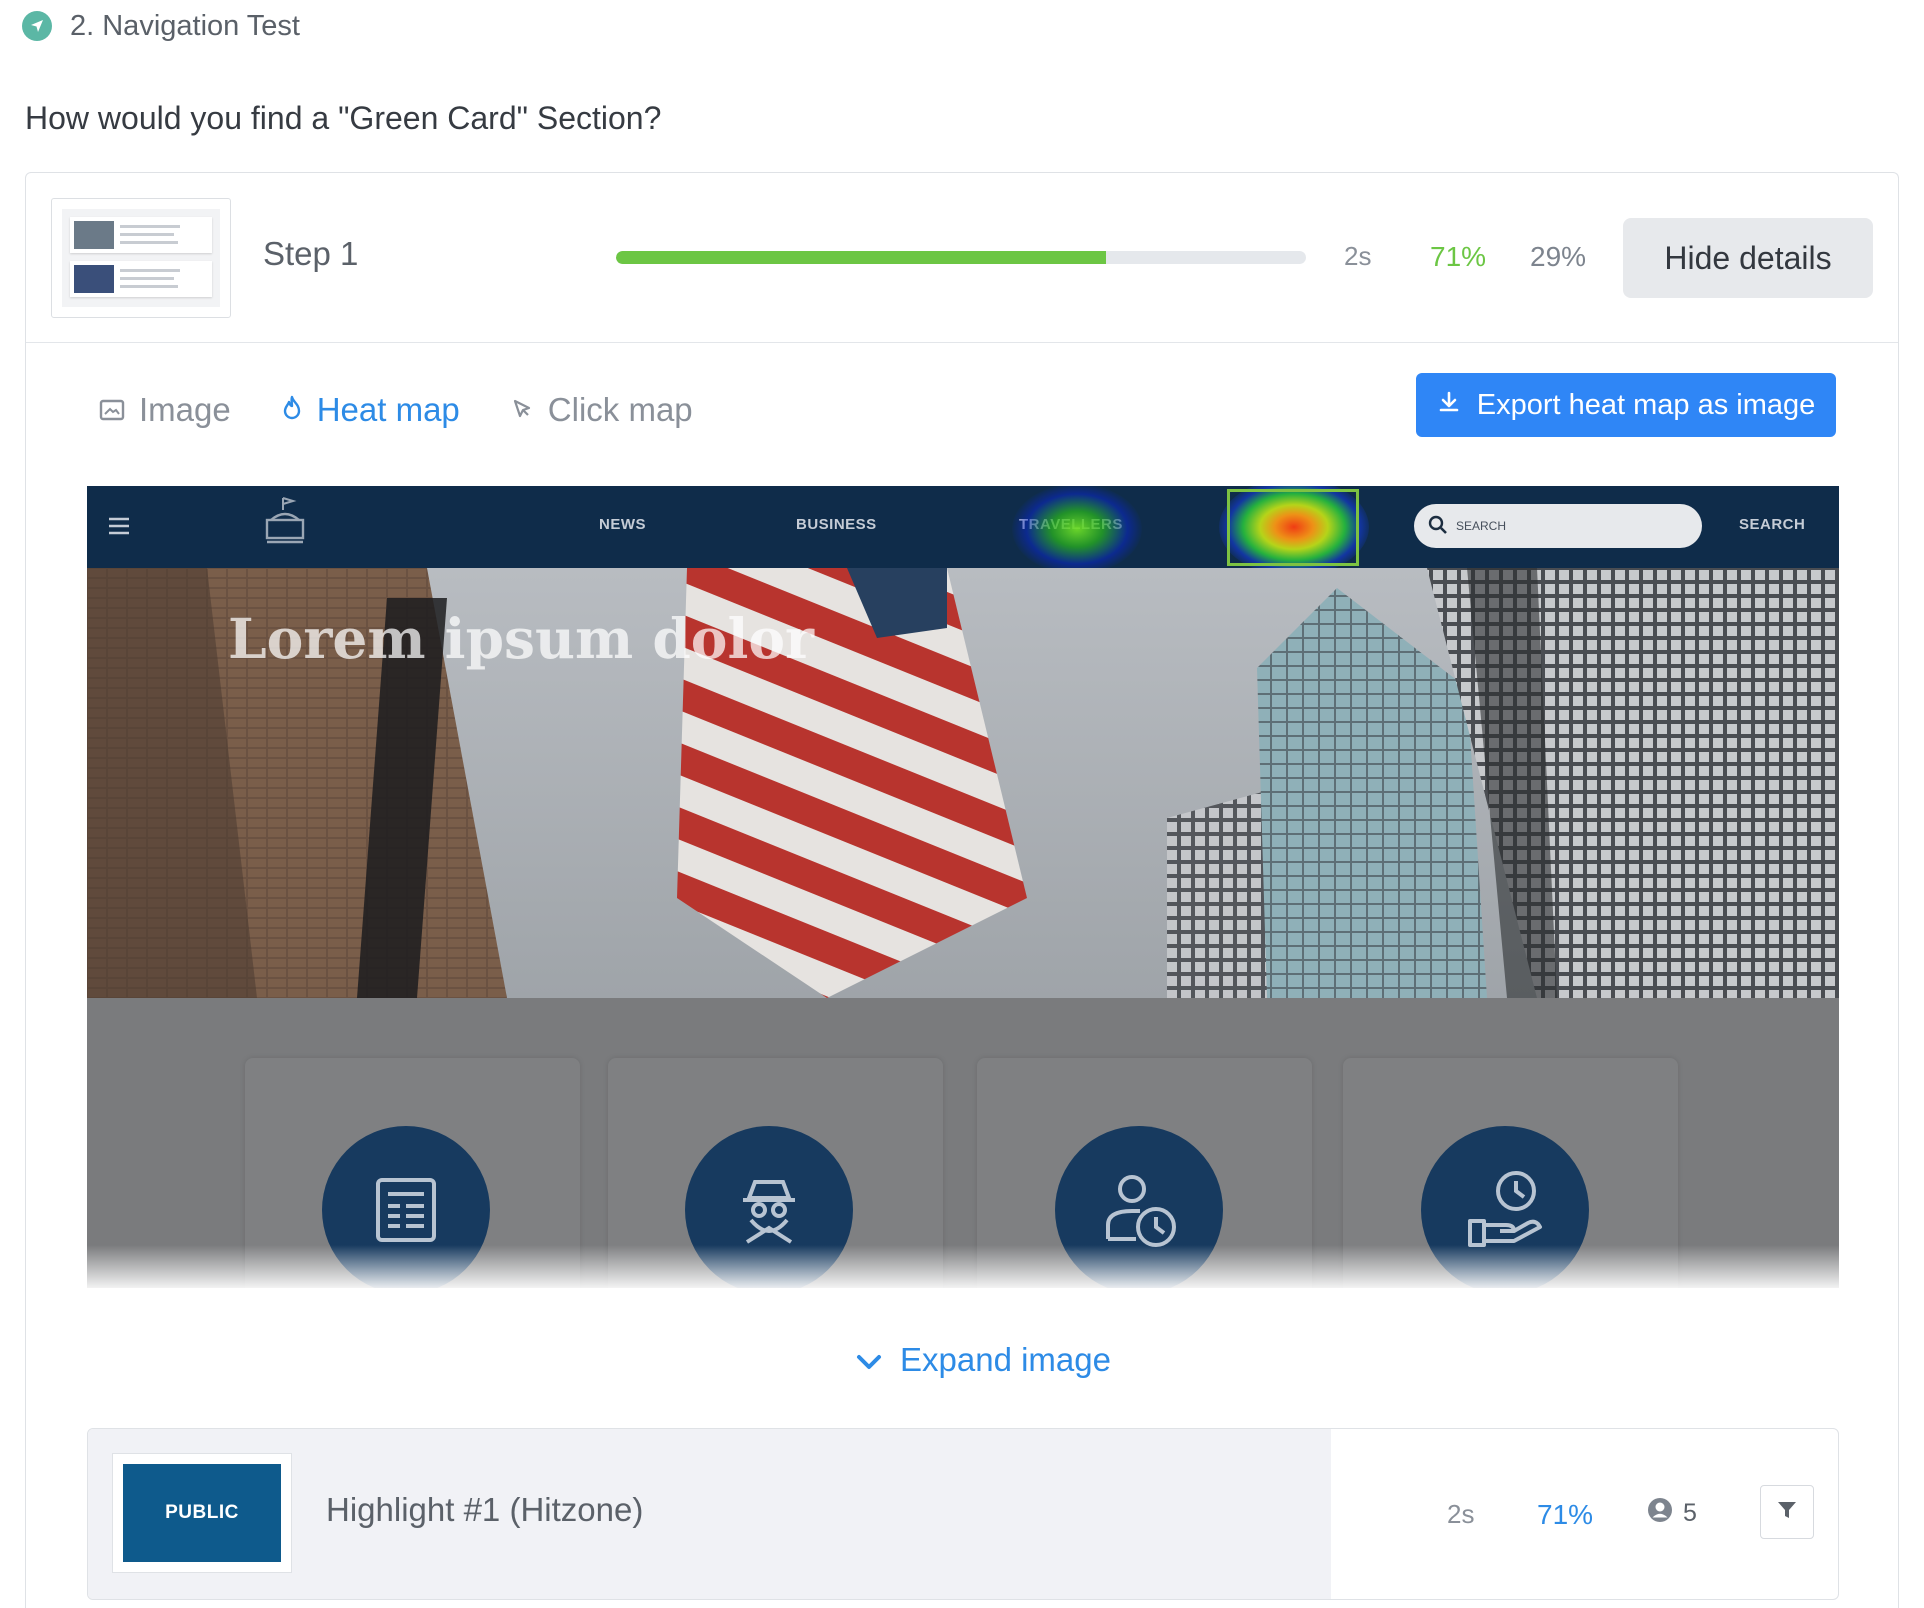 Image resolution: width=1924 pixels, height=1608 pixels. I want to click on hide-details-button: Hide details, so click(1748, 258).